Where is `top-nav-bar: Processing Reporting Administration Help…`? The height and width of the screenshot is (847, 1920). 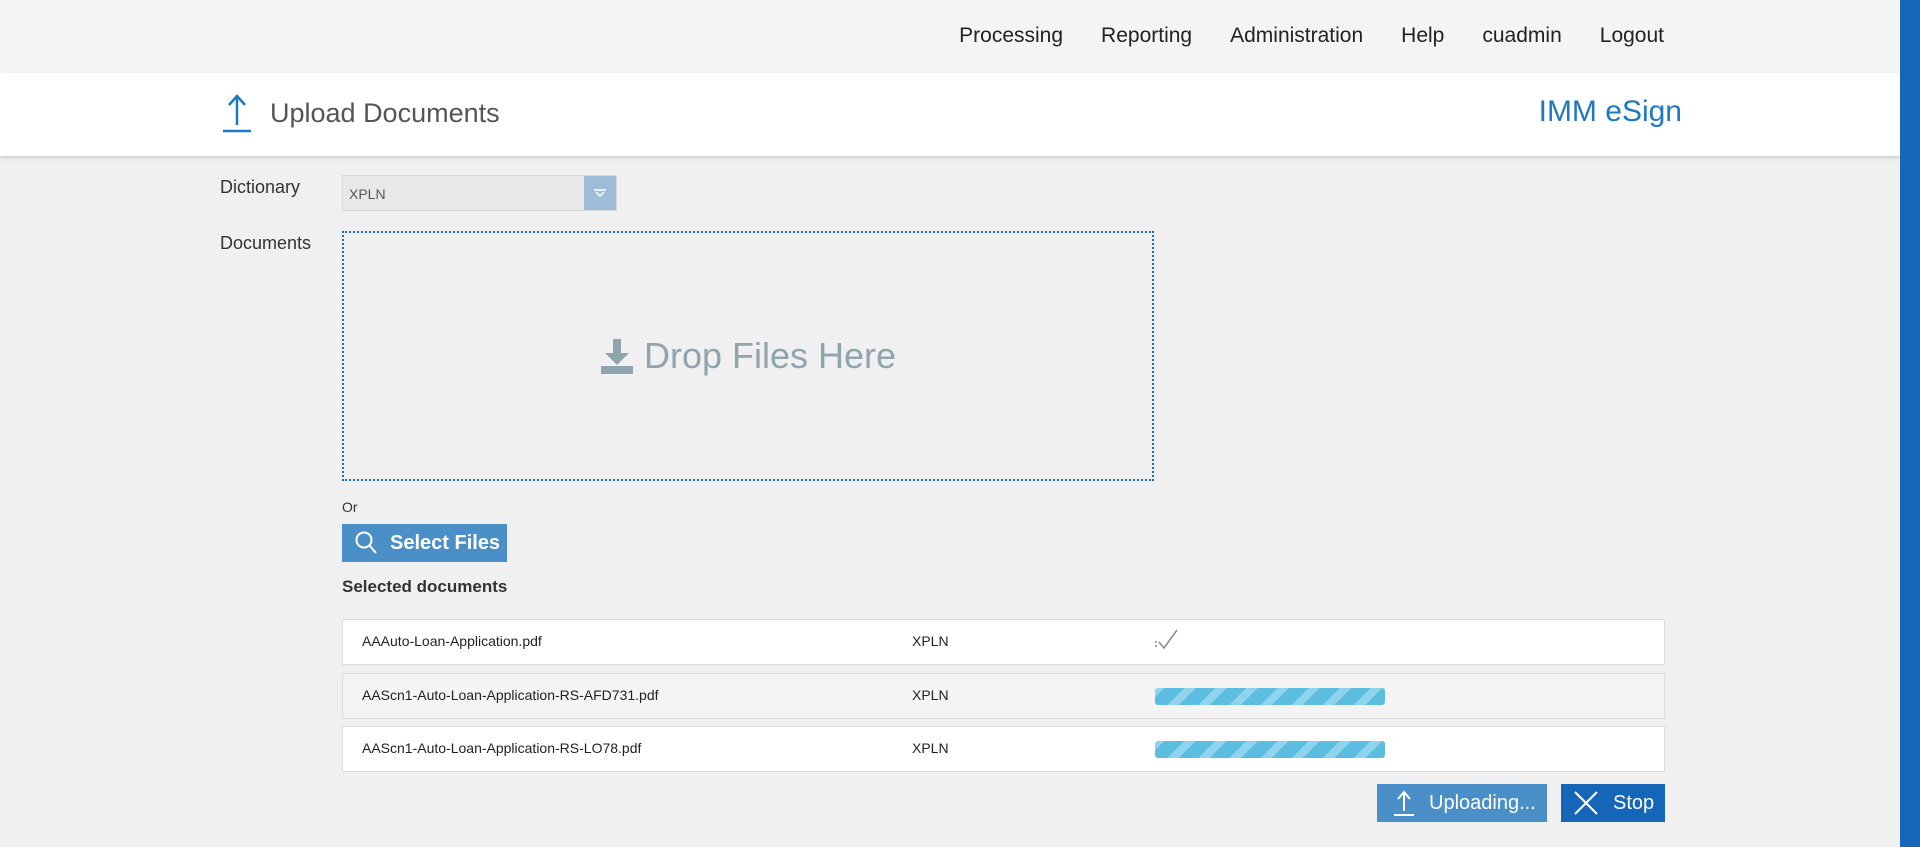 top-nav-bar: Processing Reporting Administration Help… is located at coordinates (950, 36).